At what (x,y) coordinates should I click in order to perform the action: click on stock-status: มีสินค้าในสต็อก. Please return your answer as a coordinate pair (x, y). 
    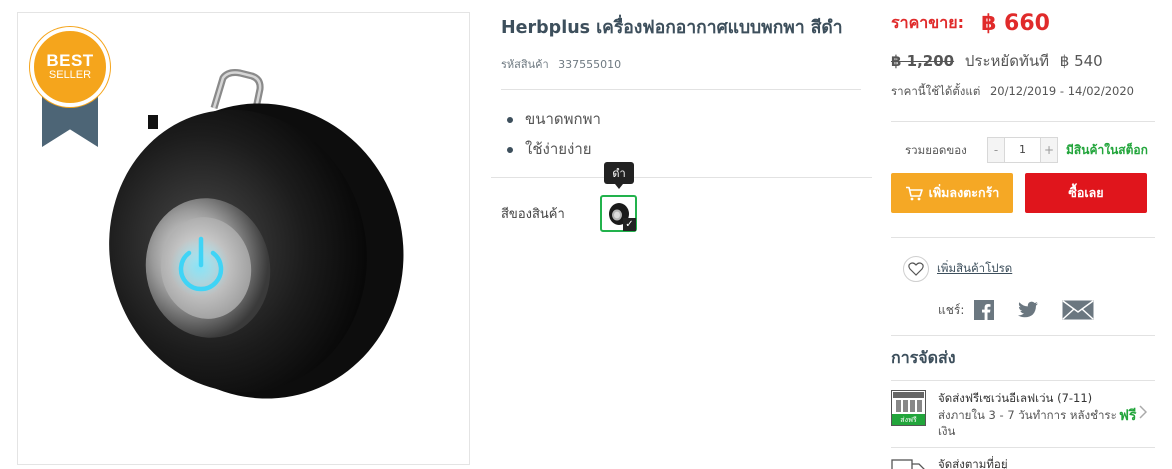
    Looking at the image, I should click on (1107, 150).